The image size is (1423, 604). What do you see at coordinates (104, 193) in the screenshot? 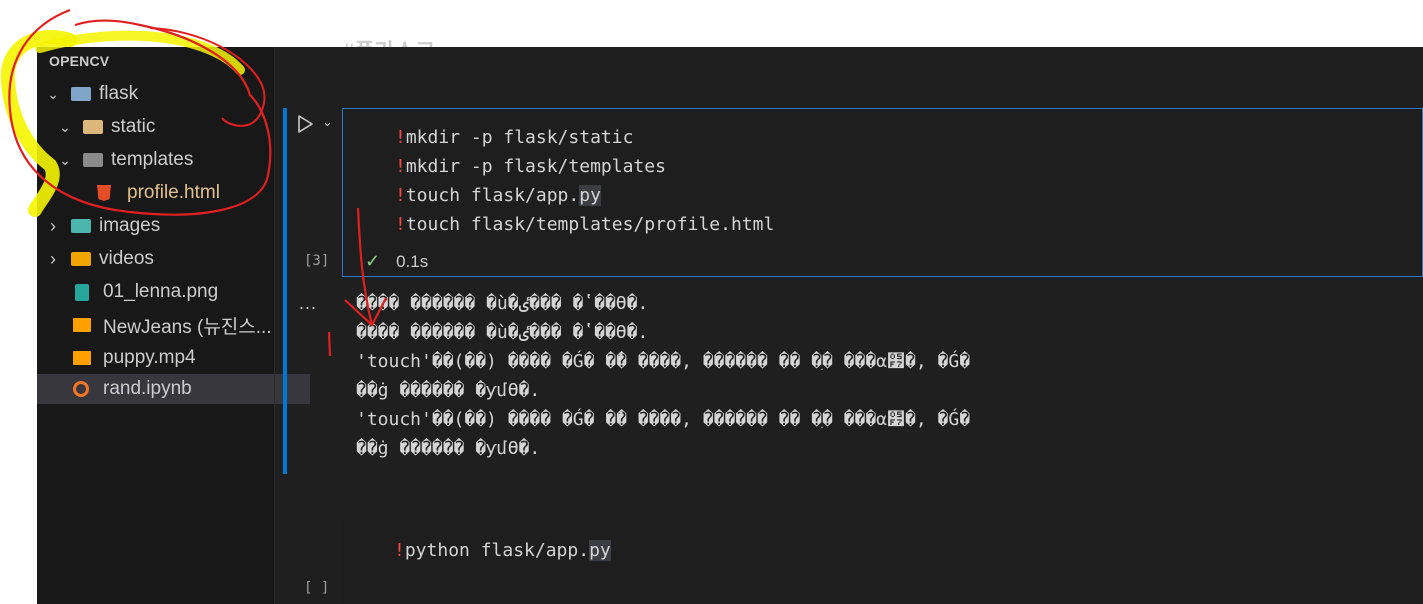
I see `html5-file-icon` at bounding box center [104, 193].